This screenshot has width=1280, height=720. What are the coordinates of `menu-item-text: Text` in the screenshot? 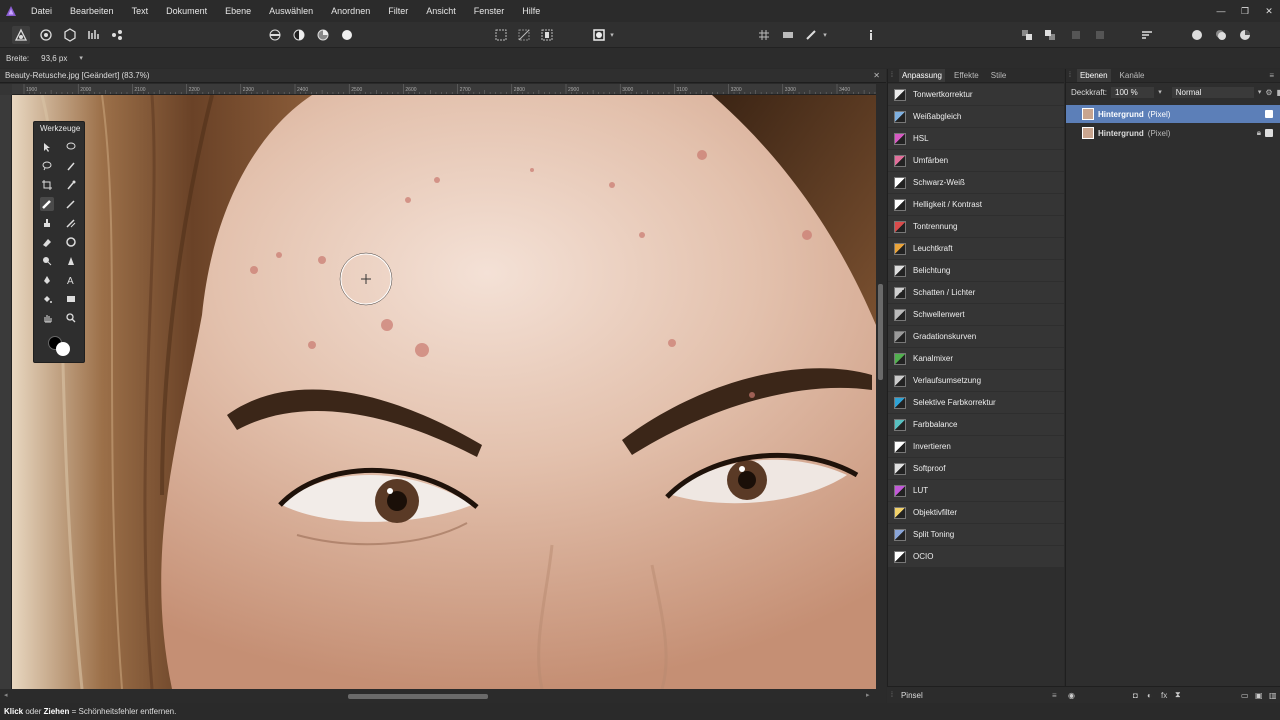 It's located at (140, 11).